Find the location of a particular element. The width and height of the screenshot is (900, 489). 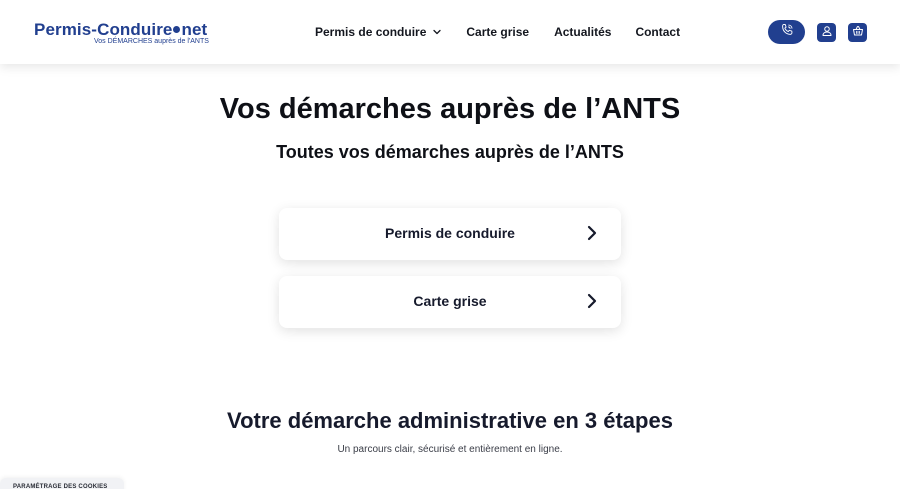

logo-suffix: net is located at coordinates (194, 29).